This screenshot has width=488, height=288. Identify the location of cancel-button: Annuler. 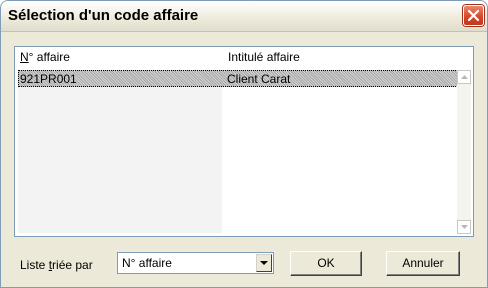
(423, 263).